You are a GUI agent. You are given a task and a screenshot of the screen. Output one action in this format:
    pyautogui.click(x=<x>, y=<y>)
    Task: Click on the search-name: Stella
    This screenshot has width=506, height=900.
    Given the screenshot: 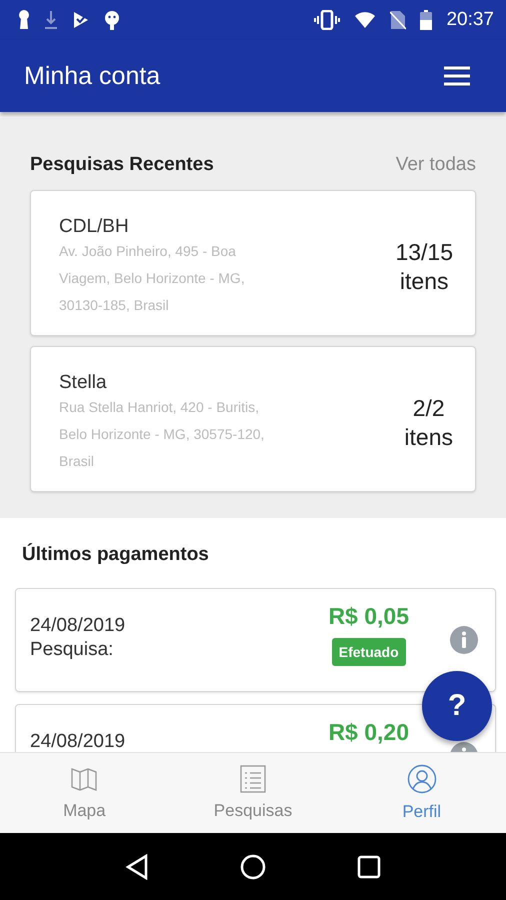 What is the action you would take?
    pyautogui.click(x=83, y=383)
    